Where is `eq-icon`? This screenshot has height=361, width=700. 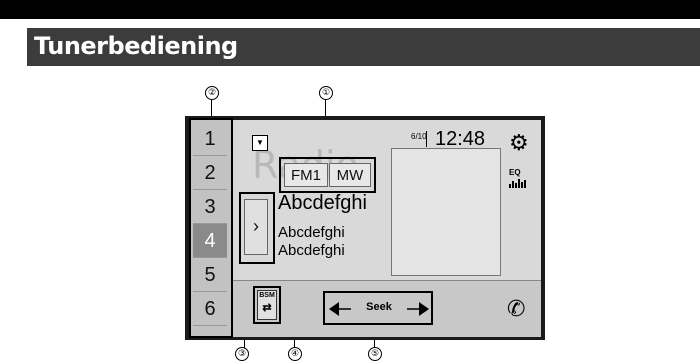
eq-icon is located at coordinates (518, 183).